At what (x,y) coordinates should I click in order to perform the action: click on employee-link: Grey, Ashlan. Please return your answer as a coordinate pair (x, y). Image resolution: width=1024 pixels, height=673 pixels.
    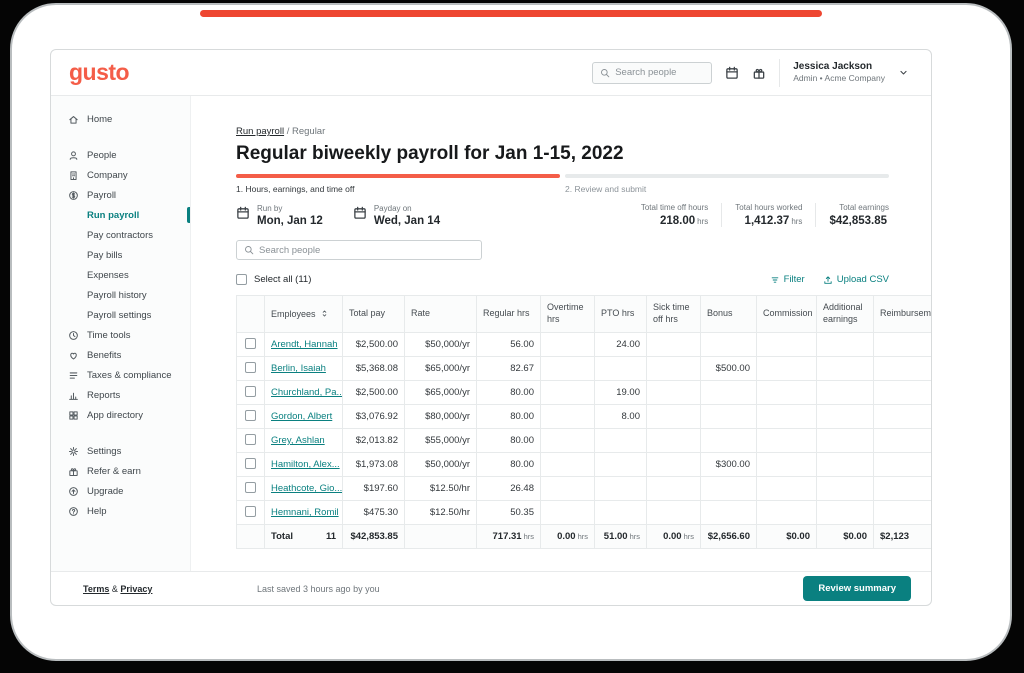
    Looking at the image, I should click on (298, 440).